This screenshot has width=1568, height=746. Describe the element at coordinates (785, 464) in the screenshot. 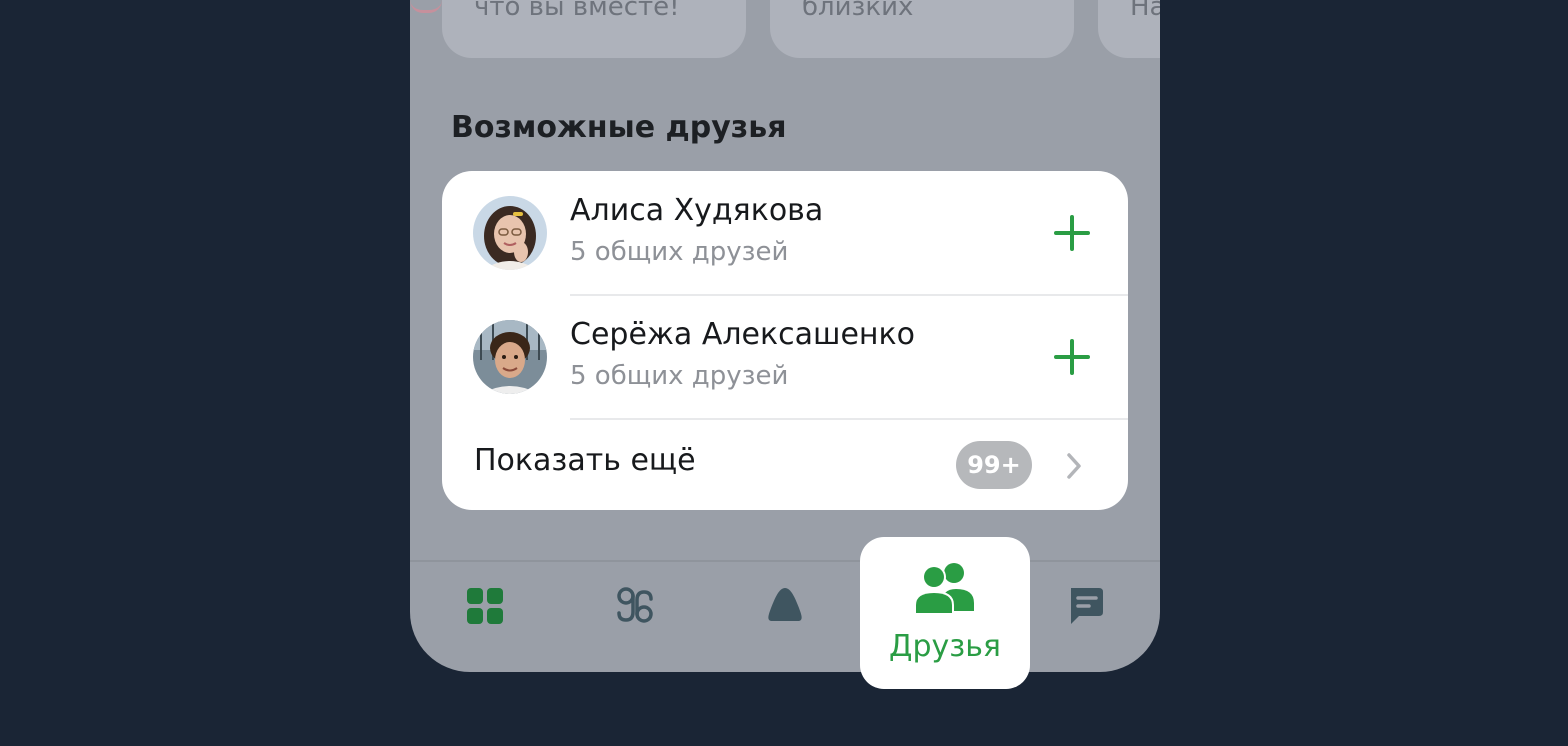

I see `show-more-button: Показать ещё 99+` at that location.